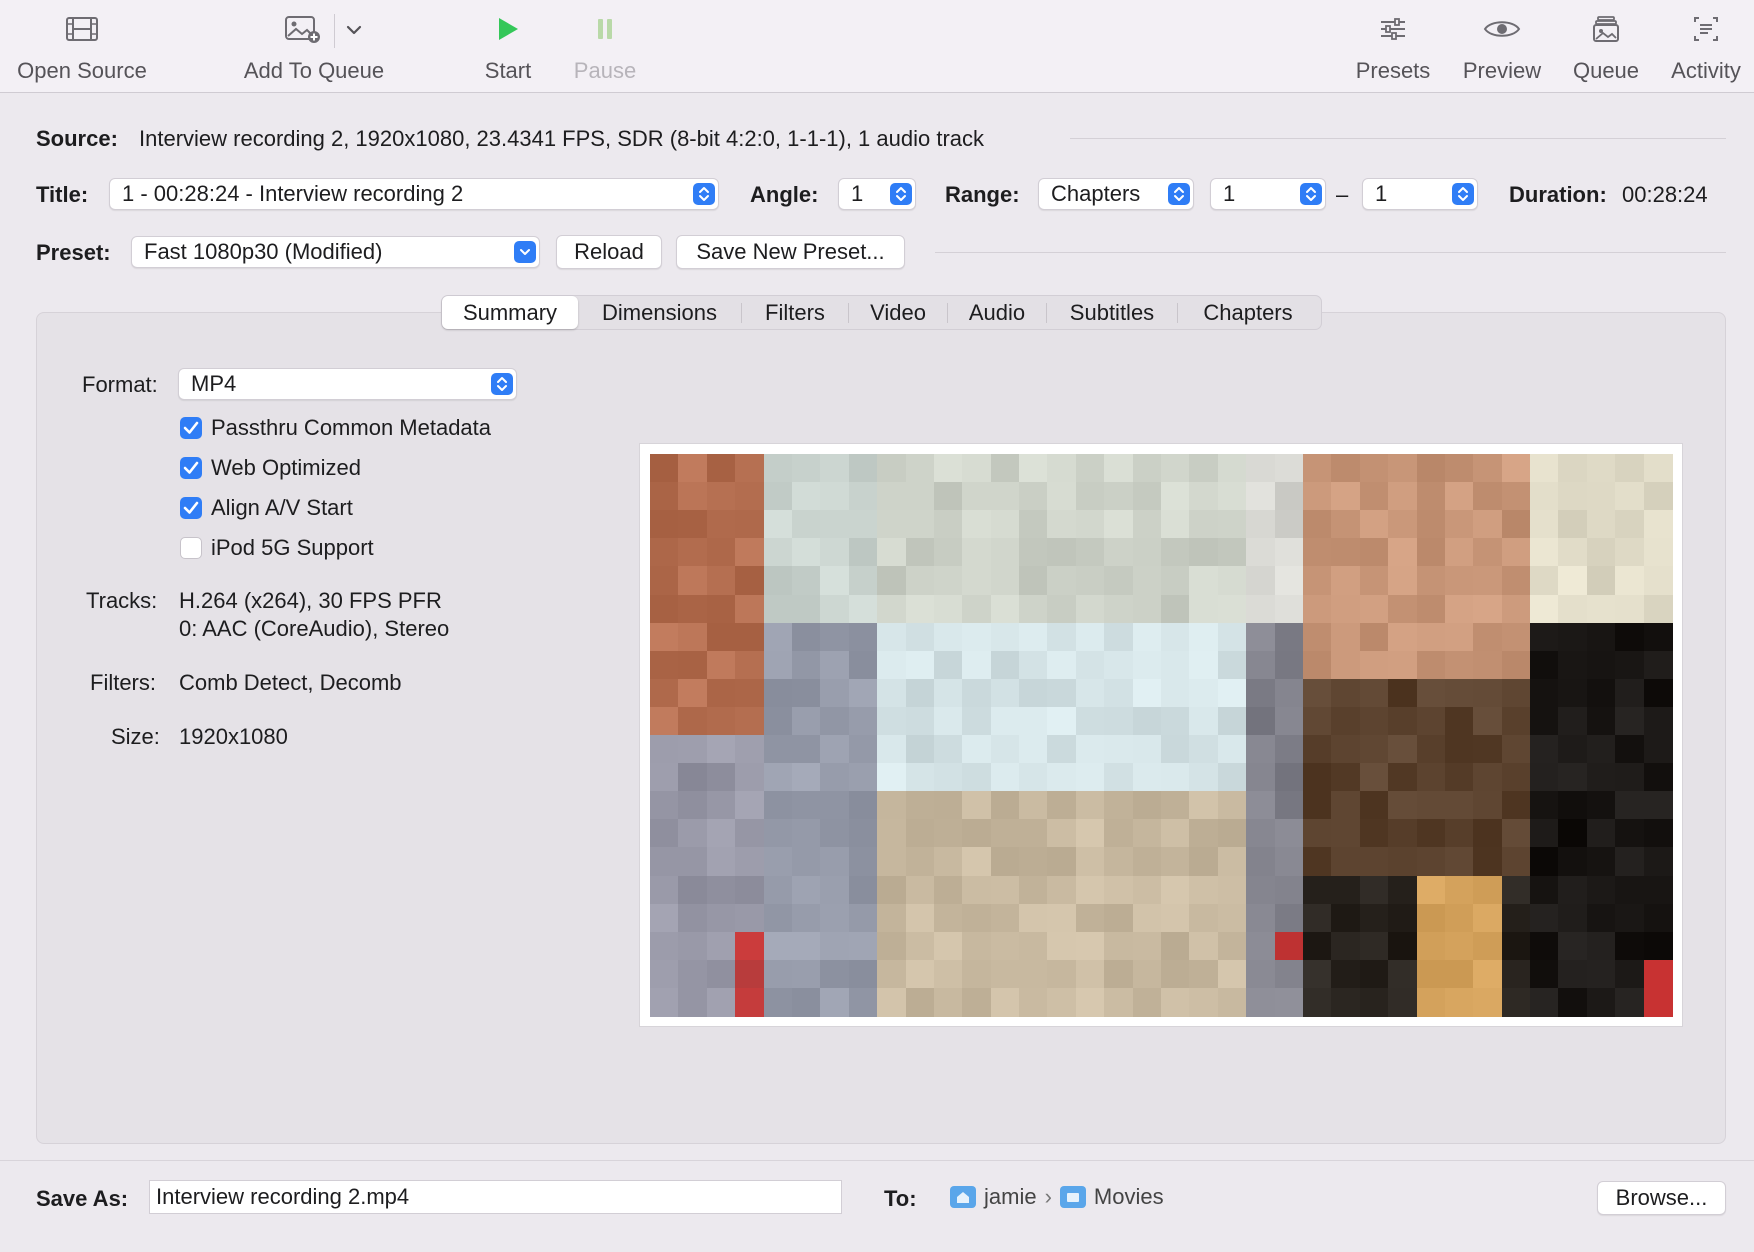 The height and width of the screenshot is (1252, 1754). Describe the element at coordinates (508, 46) in the screenshot. I see `start-button: Start` at that location.